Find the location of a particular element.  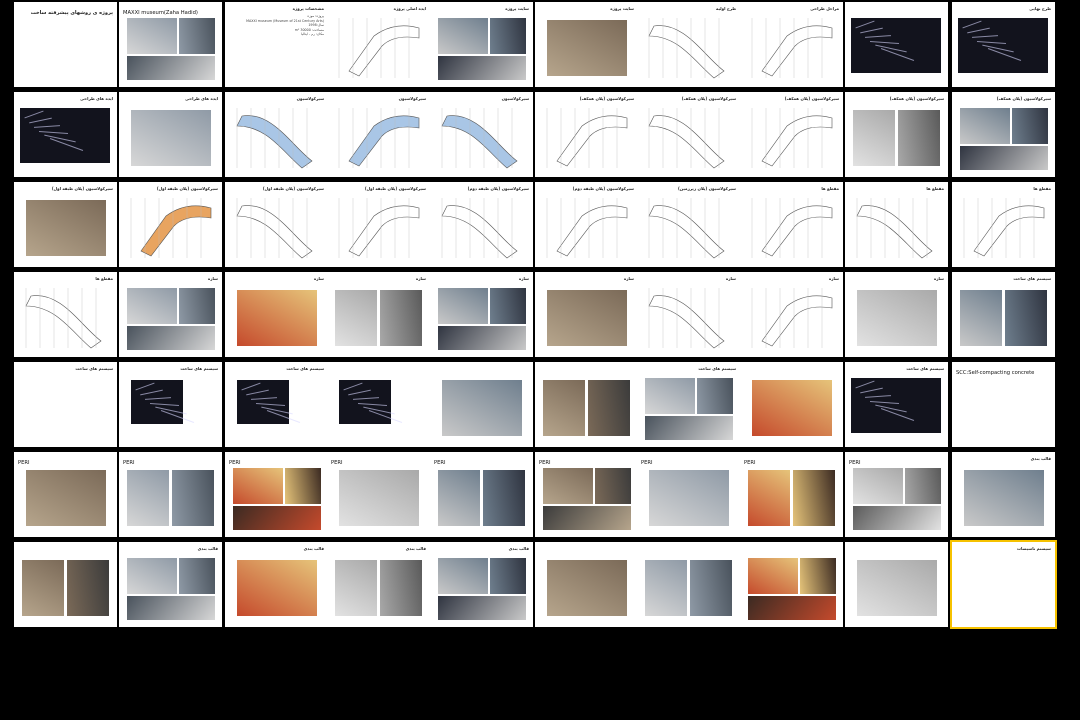

slide-thumbnail-15: سیرکولاسیون is located at coordinates (481, 134).